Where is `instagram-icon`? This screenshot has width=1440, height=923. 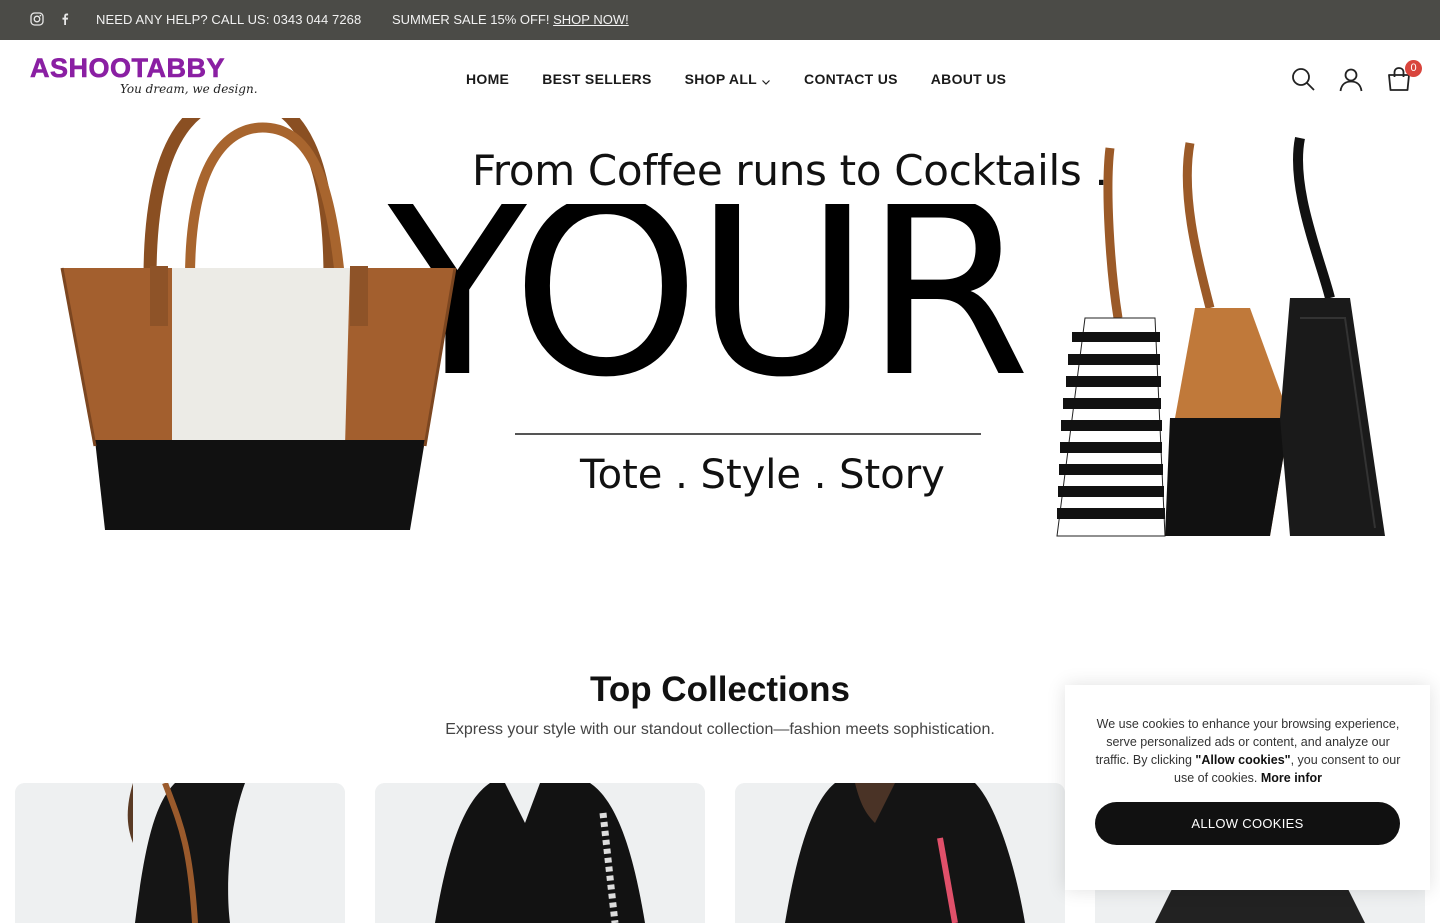
instagram-icon is located at coordinates (37, 19).